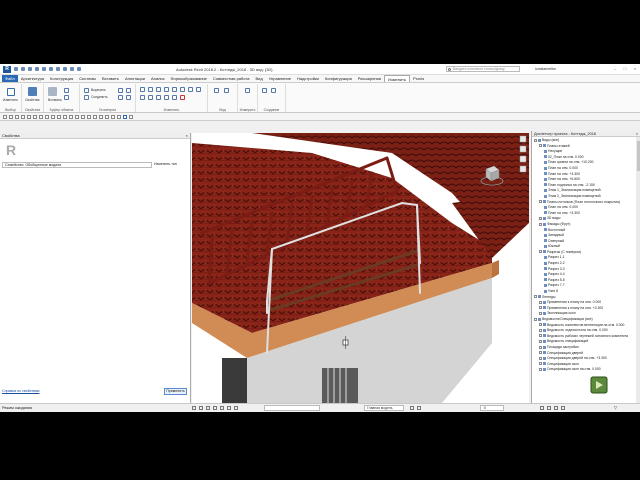 Image resolution: width=640 pixels, height=480 pixels. Describe the element at coordinates (187, 136) in the screenshot. I see `close-icon: ×` at that location.